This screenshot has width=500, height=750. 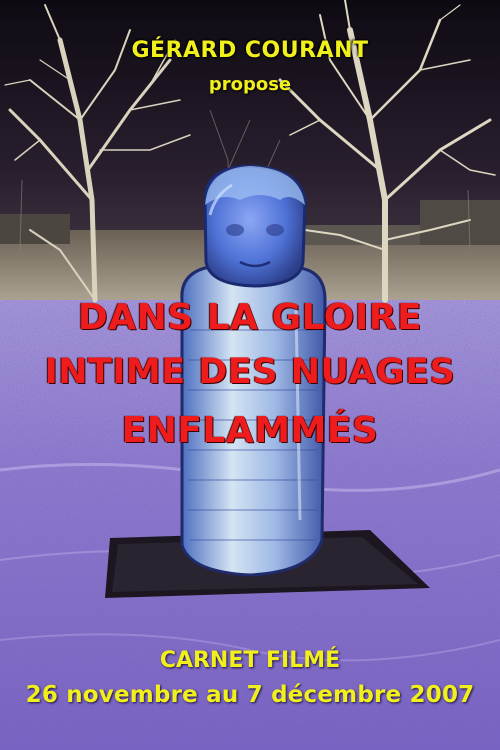 What do you see at coordinates (250, 660) in the screenshot?
I see `film-format-label: CARNET FILMÉ` at bounding box center [250, 660].